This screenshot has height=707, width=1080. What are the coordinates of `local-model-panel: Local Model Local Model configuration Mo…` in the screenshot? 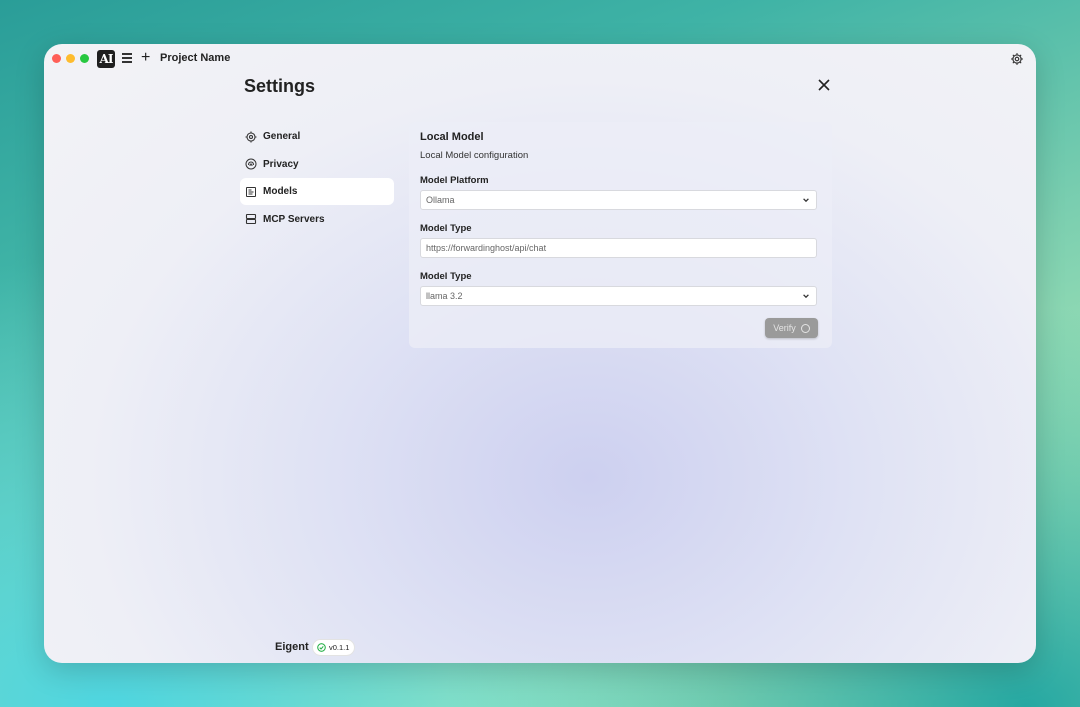 It's located at (620, 235).